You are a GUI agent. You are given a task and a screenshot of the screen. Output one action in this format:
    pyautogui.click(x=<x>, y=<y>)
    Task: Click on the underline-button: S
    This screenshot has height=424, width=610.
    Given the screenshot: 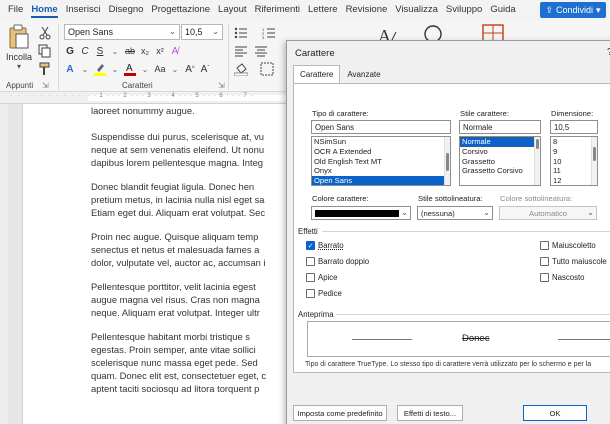 What is the action you would take?
    pyautogui.click(x=100, y=51)
    